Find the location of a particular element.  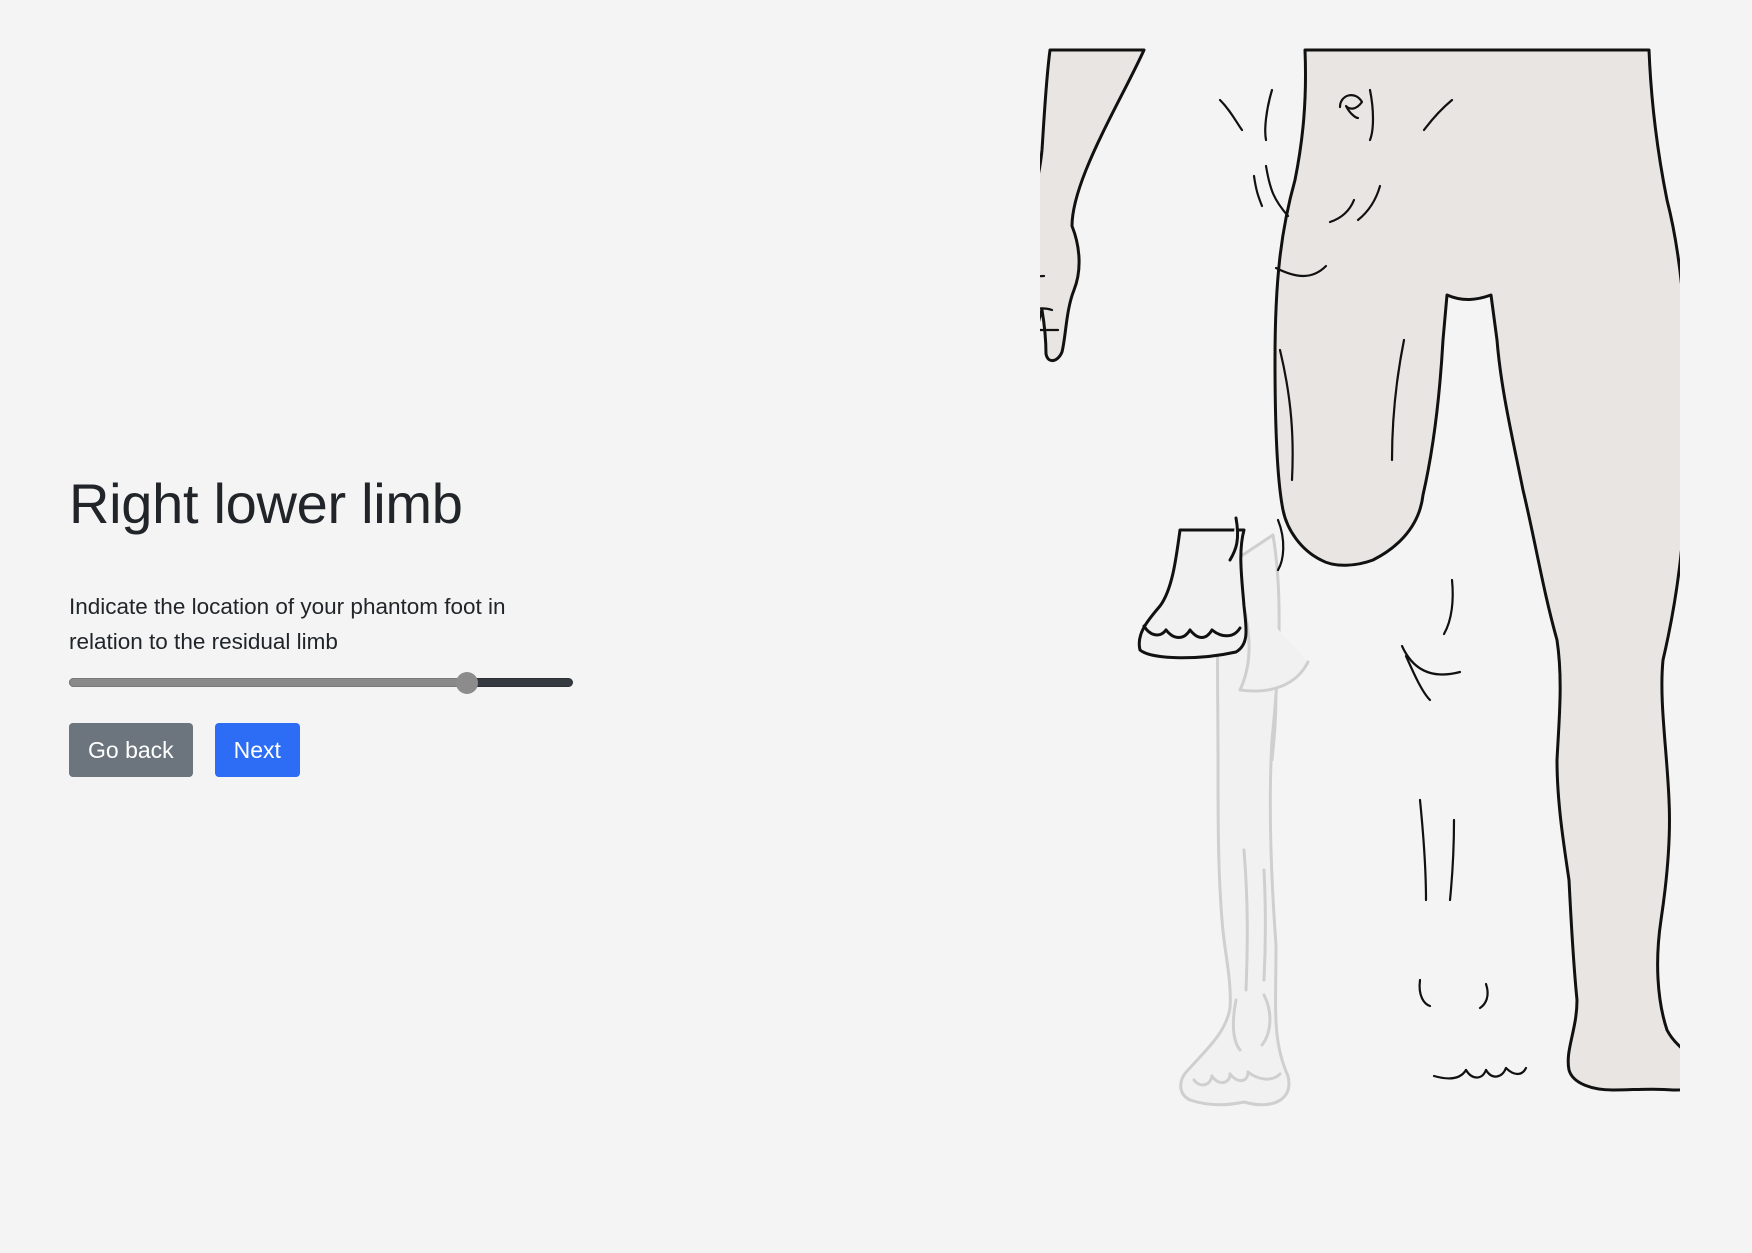

next-button: Next is located at coordinates (257, 750).